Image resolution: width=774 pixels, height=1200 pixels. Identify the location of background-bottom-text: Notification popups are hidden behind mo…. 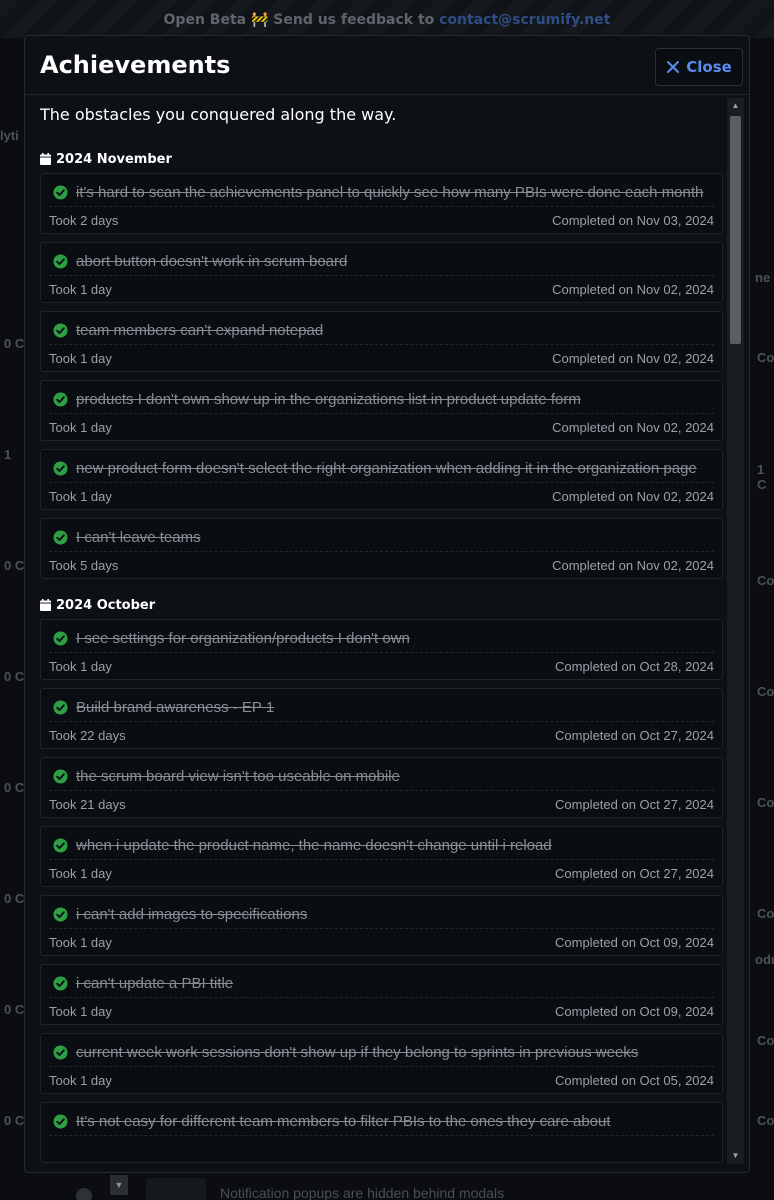
(362, 1192).